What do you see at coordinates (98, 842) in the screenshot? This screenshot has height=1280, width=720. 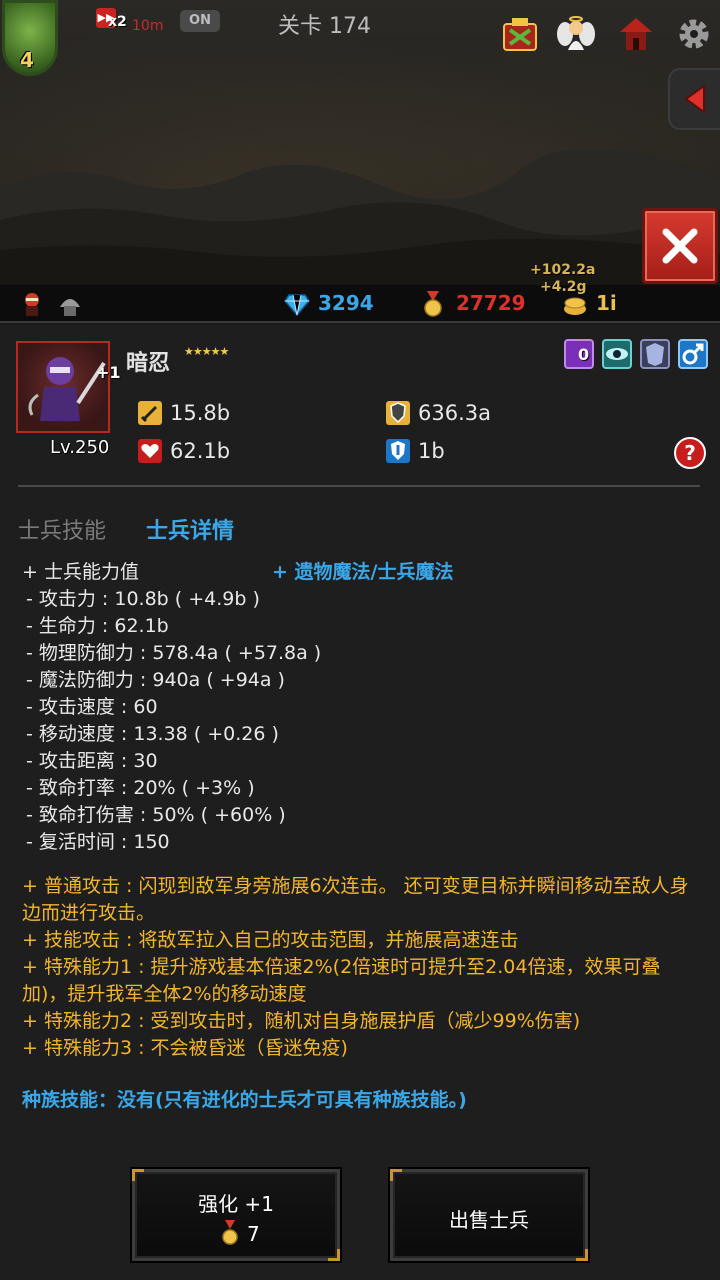 I see `stat-line-revive-time: - 复活时间 : 150` at bounding box center [98, 842].